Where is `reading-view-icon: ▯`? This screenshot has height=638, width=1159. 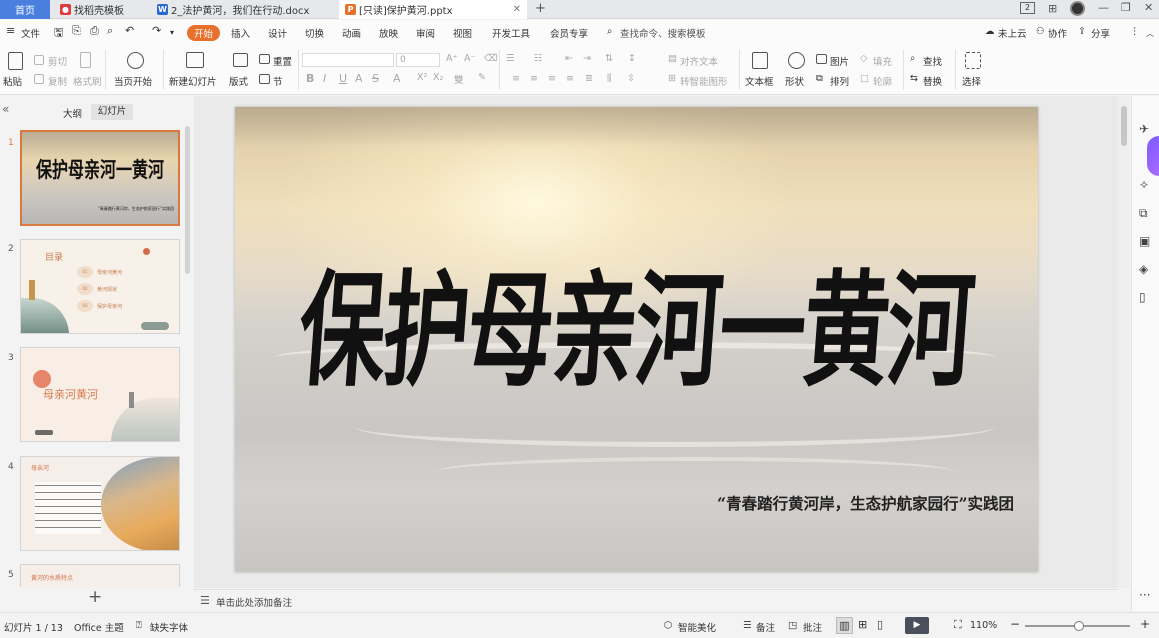
reading-view-icon: ▯ is located at coordinates (880, 624).